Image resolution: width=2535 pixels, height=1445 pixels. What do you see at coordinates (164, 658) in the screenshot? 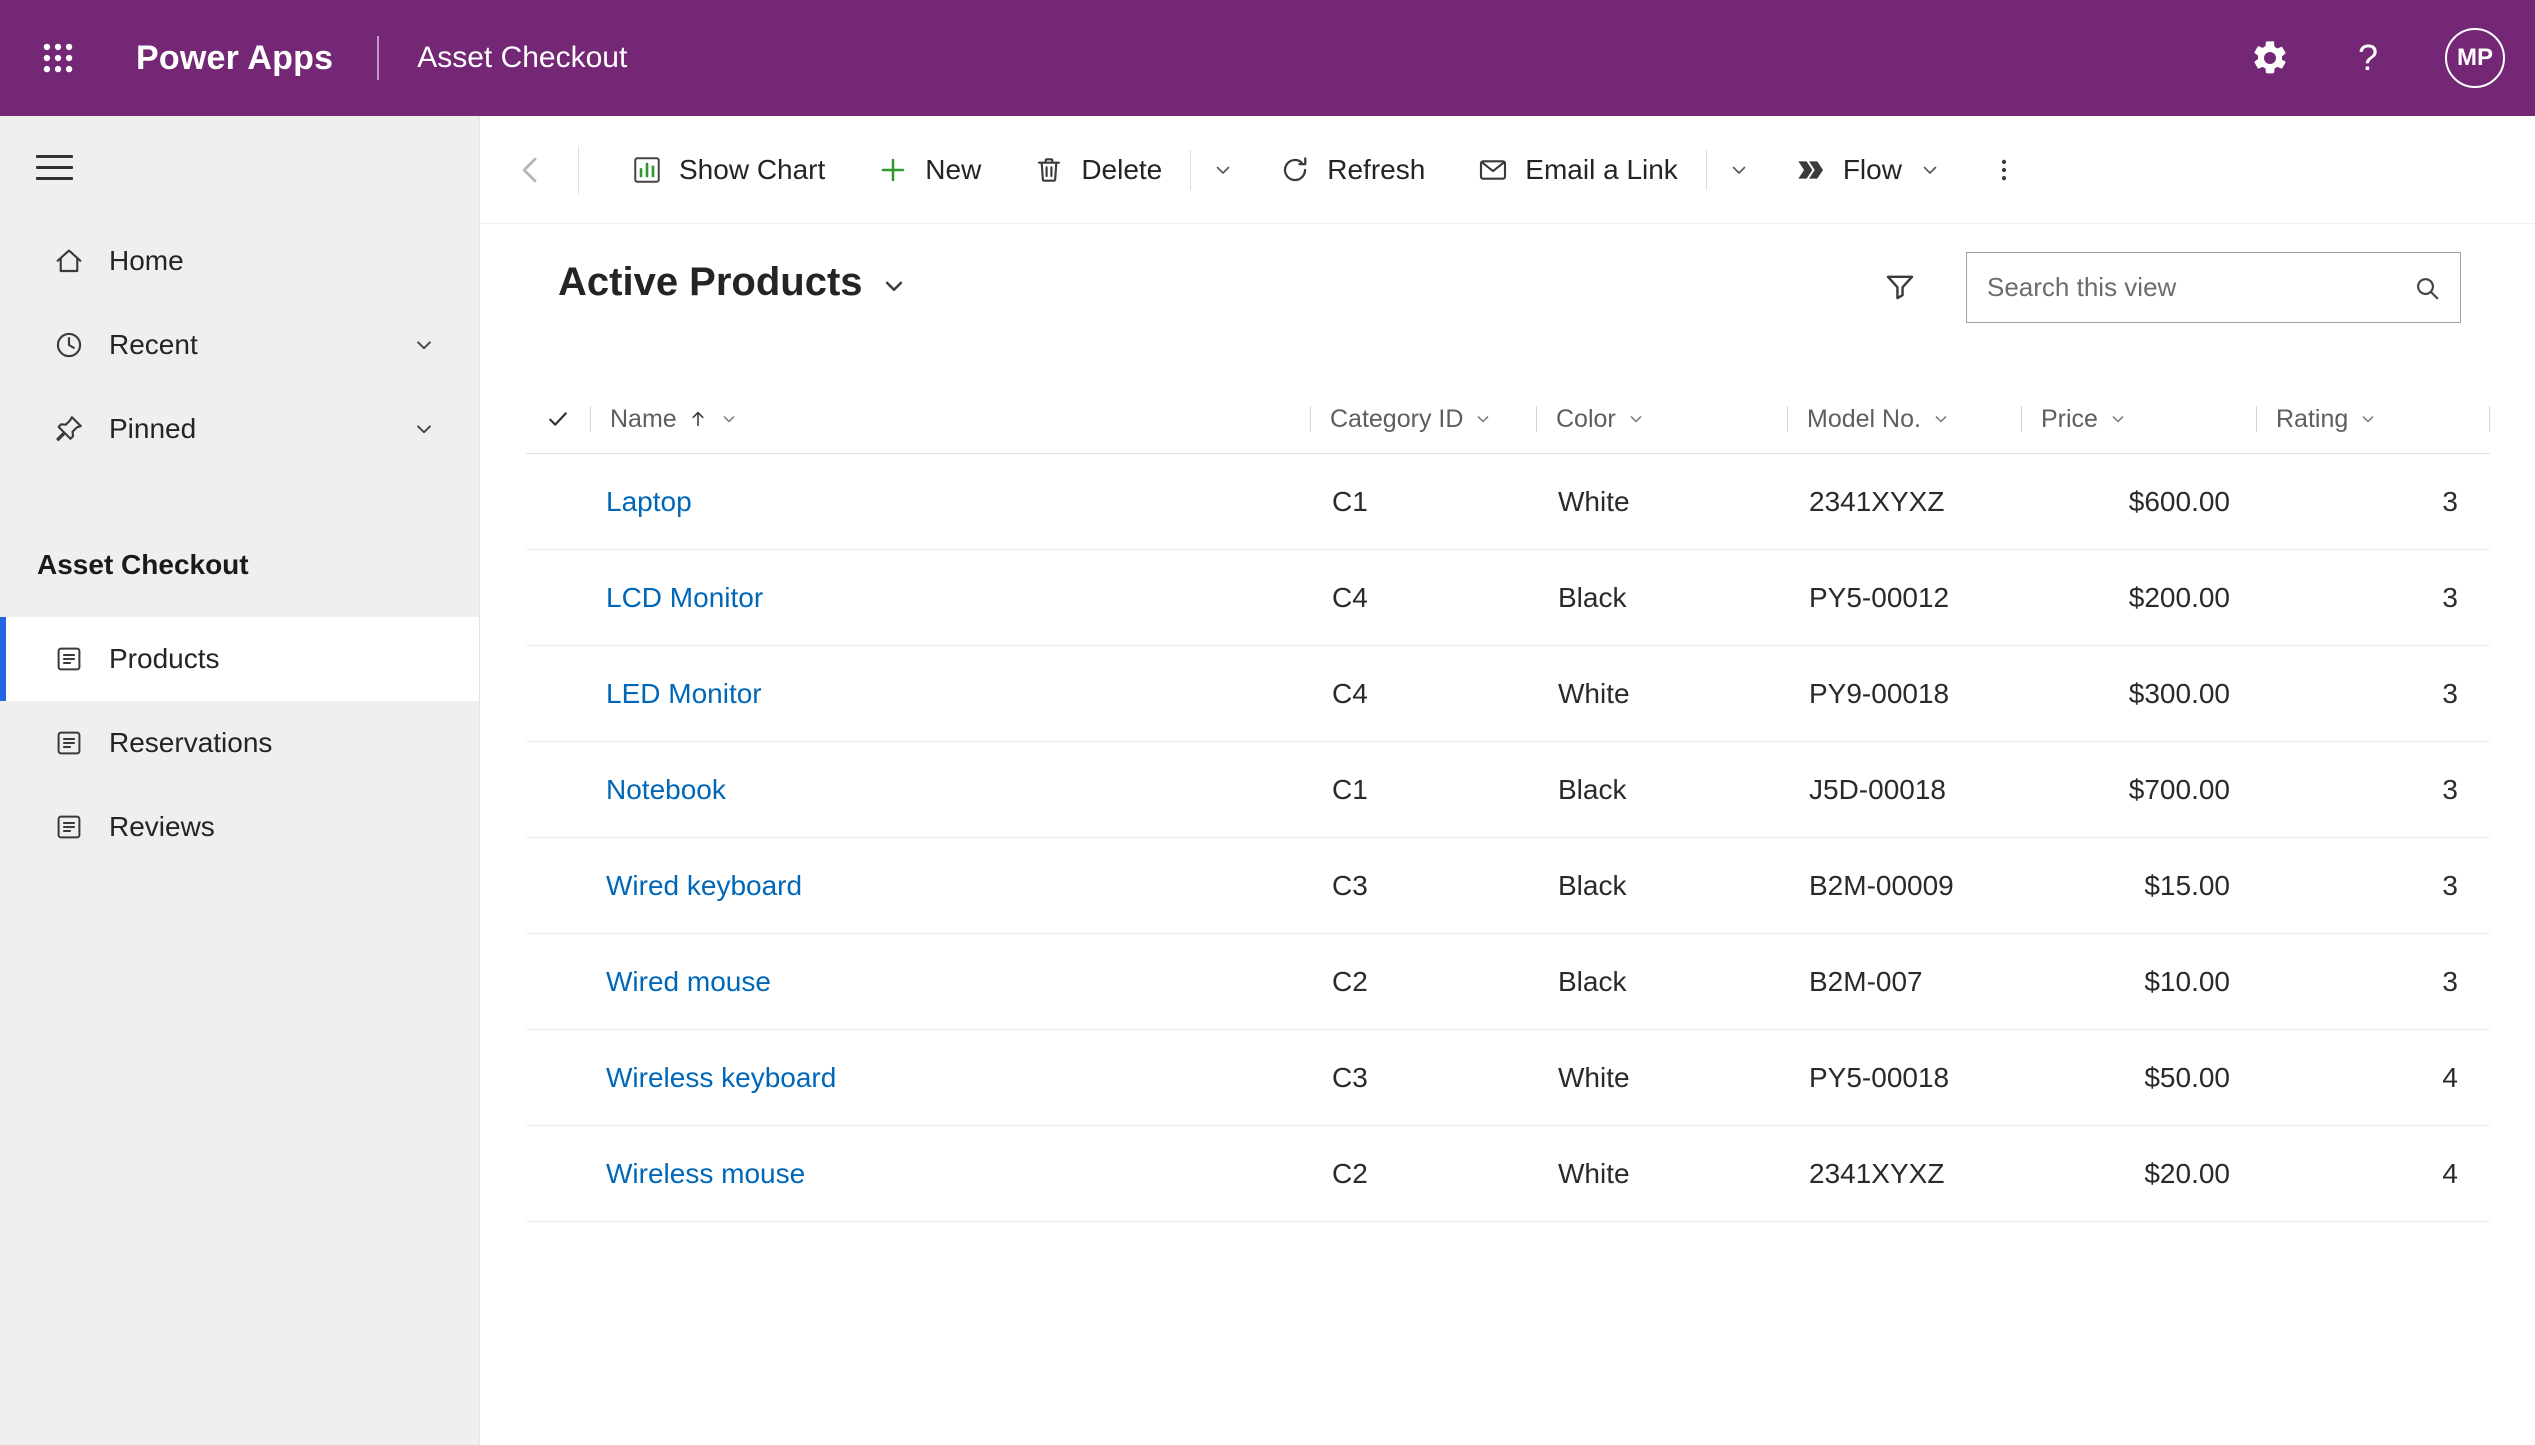
I see `sidebar-item-label: Products` at bounding box center [164, 658].